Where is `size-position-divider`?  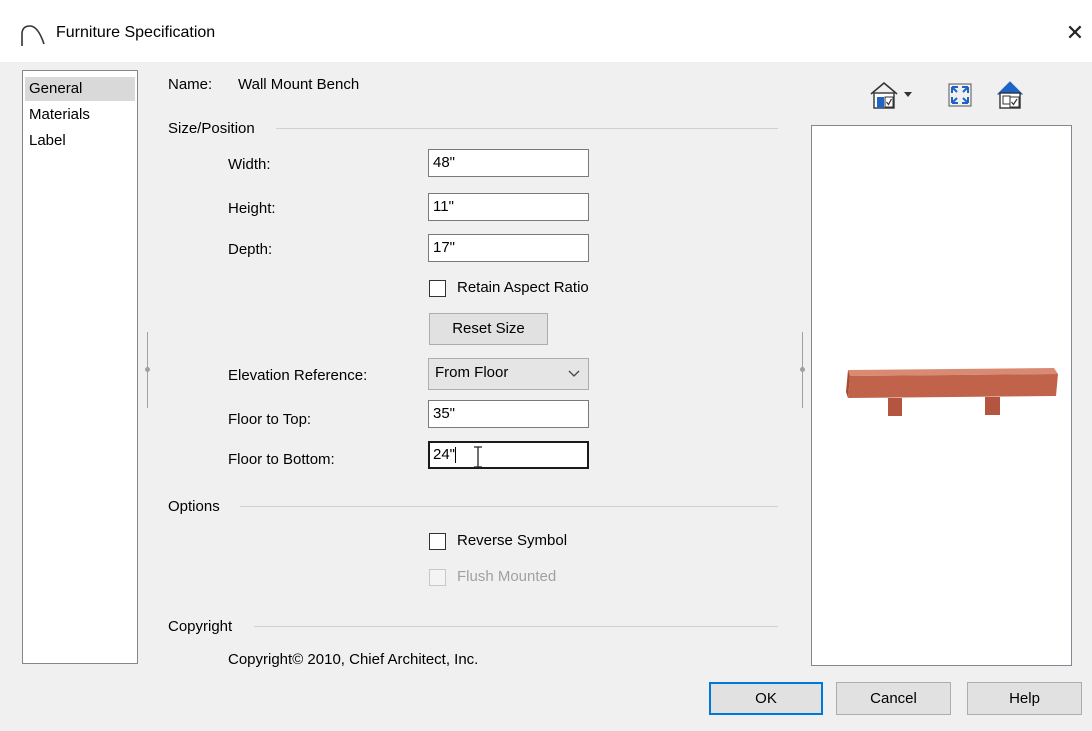
size-position-divider is located at coordinates (527, 128).